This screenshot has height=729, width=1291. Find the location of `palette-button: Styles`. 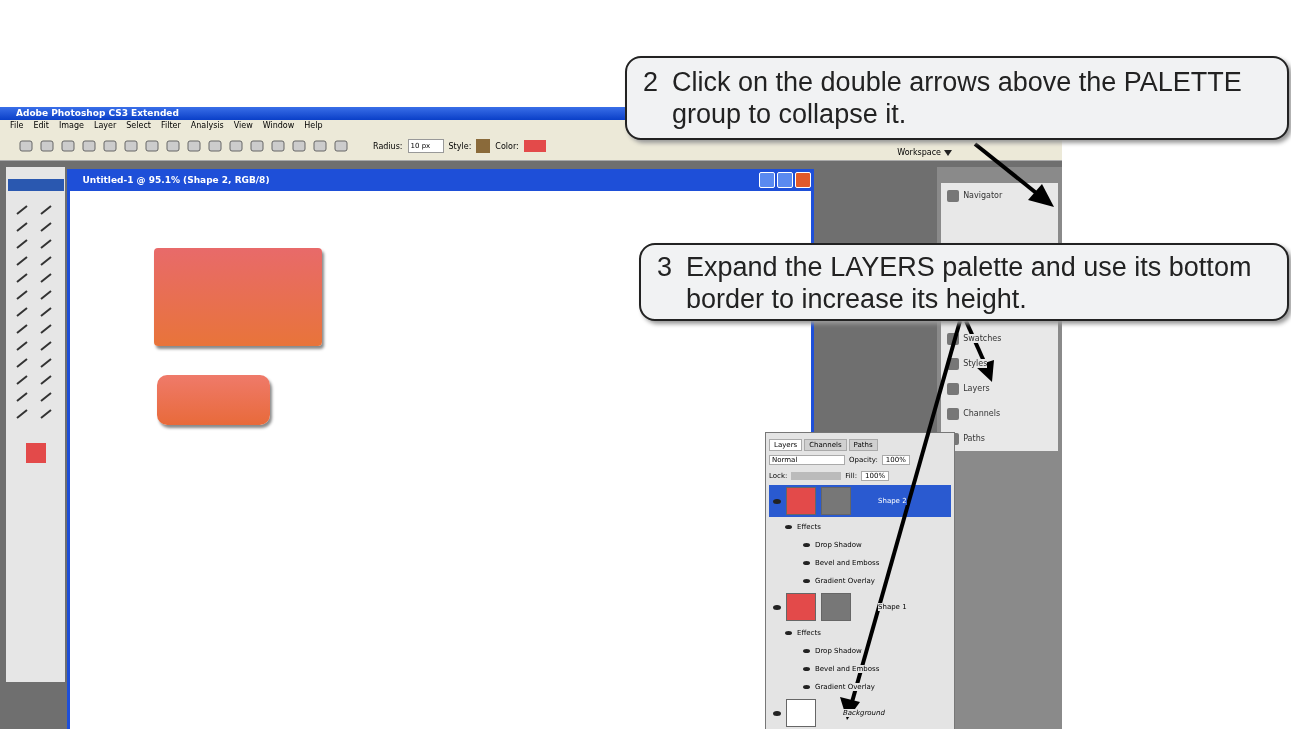

palette-button: Styles is located at coordinates (975, 363).